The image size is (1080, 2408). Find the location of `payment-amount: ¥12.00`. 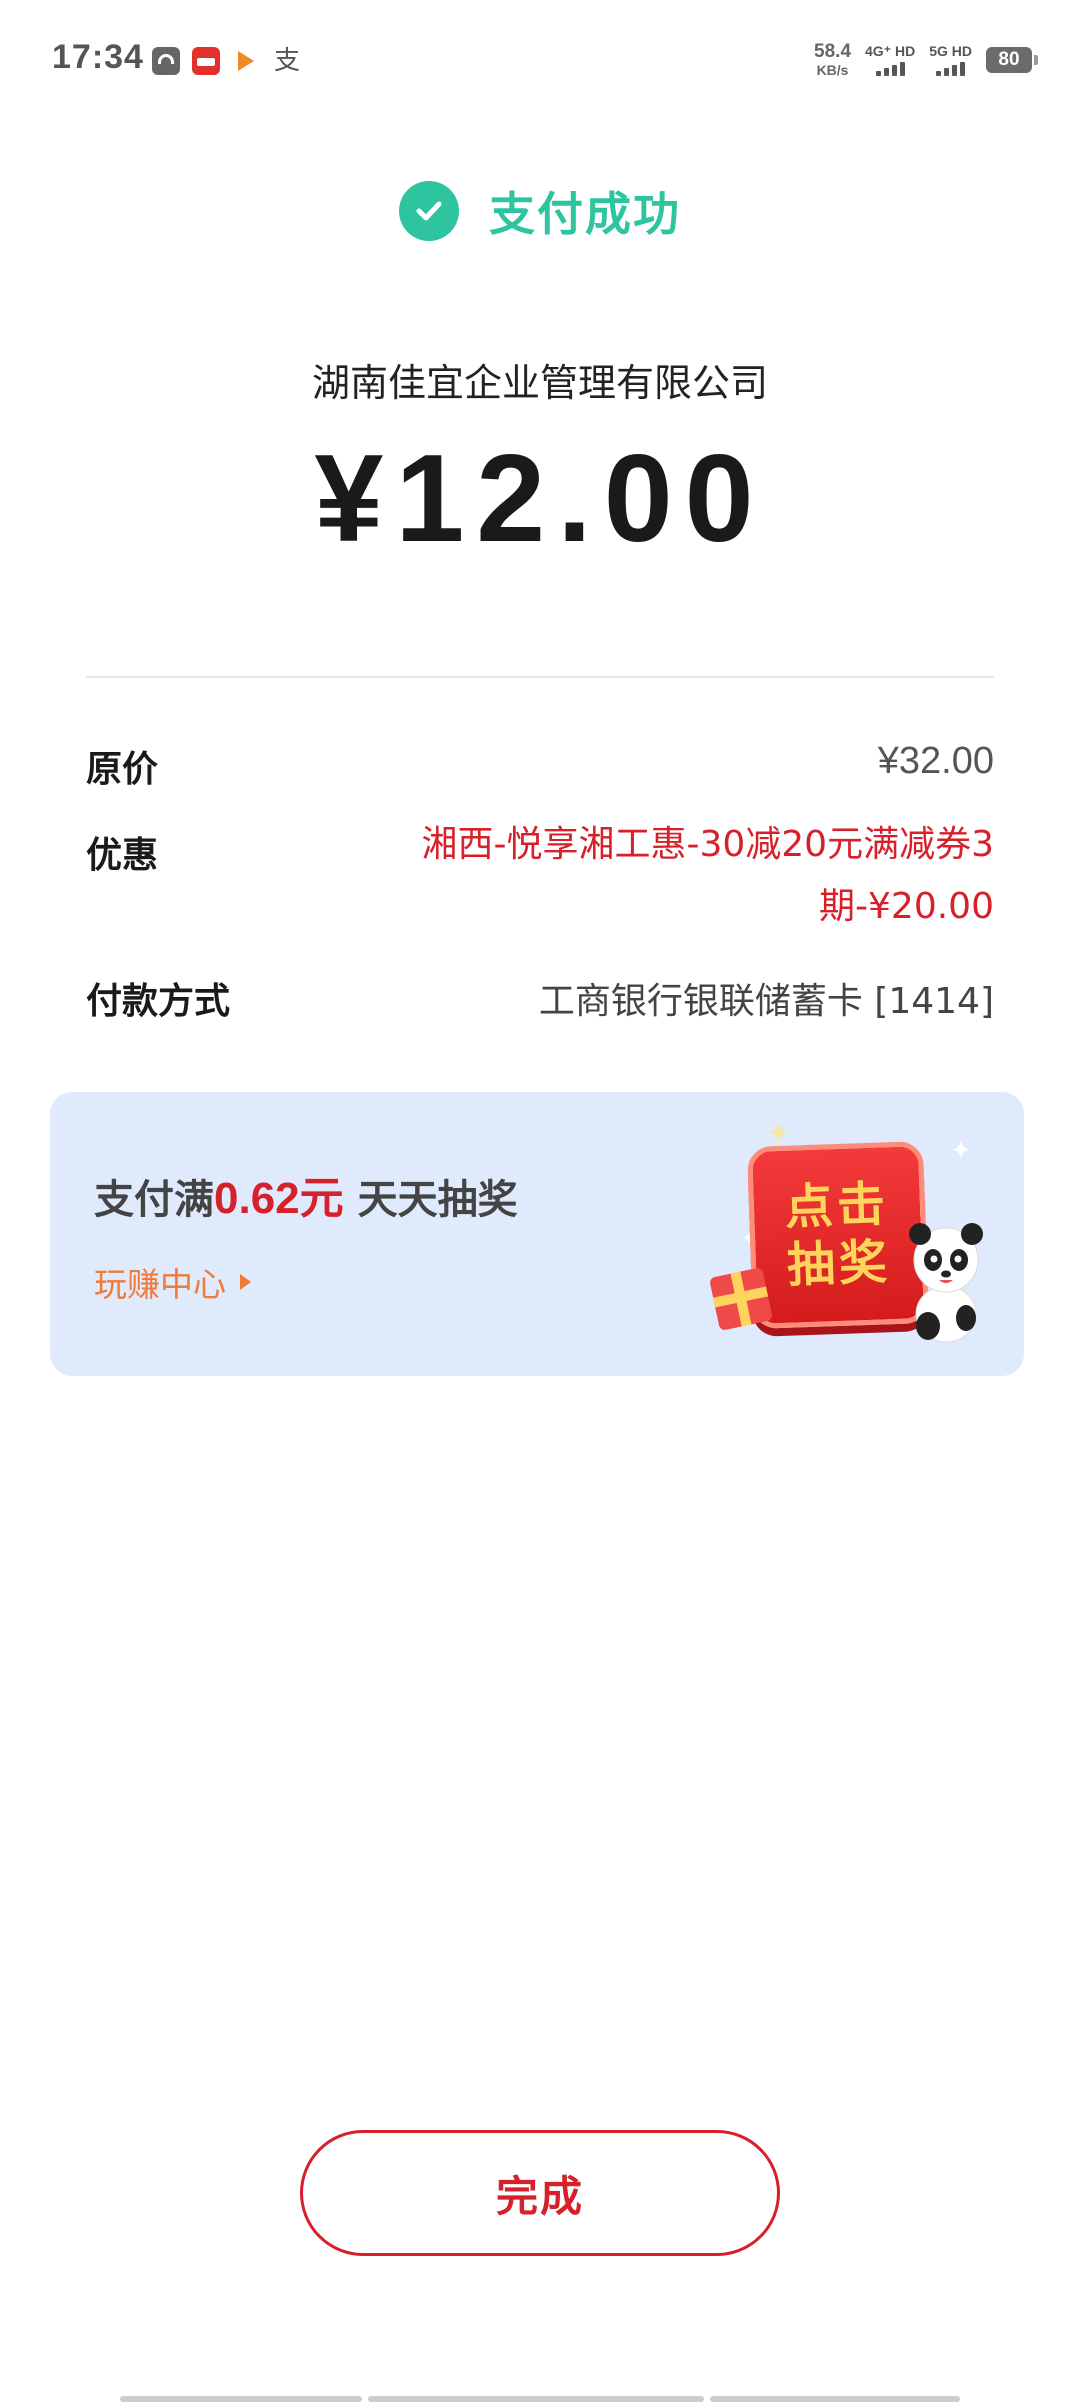

payment-amount: ¥12.00 is located at coordinates (540, 499).